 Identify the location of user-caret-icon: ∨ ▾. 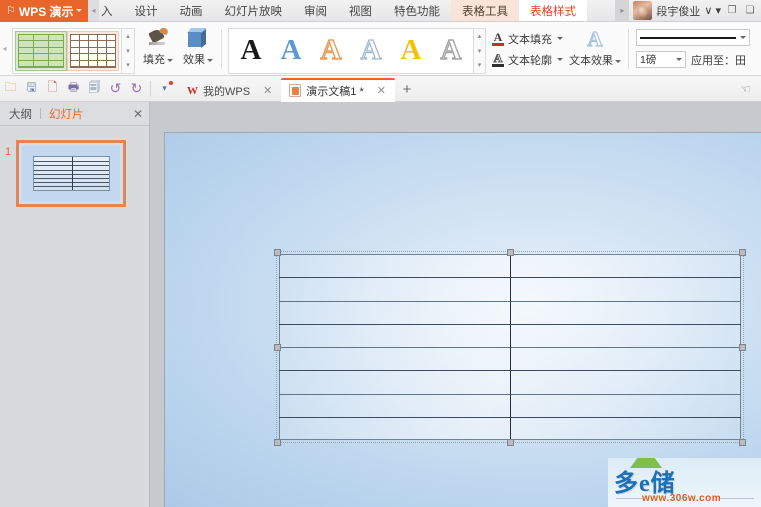
(712, 10).